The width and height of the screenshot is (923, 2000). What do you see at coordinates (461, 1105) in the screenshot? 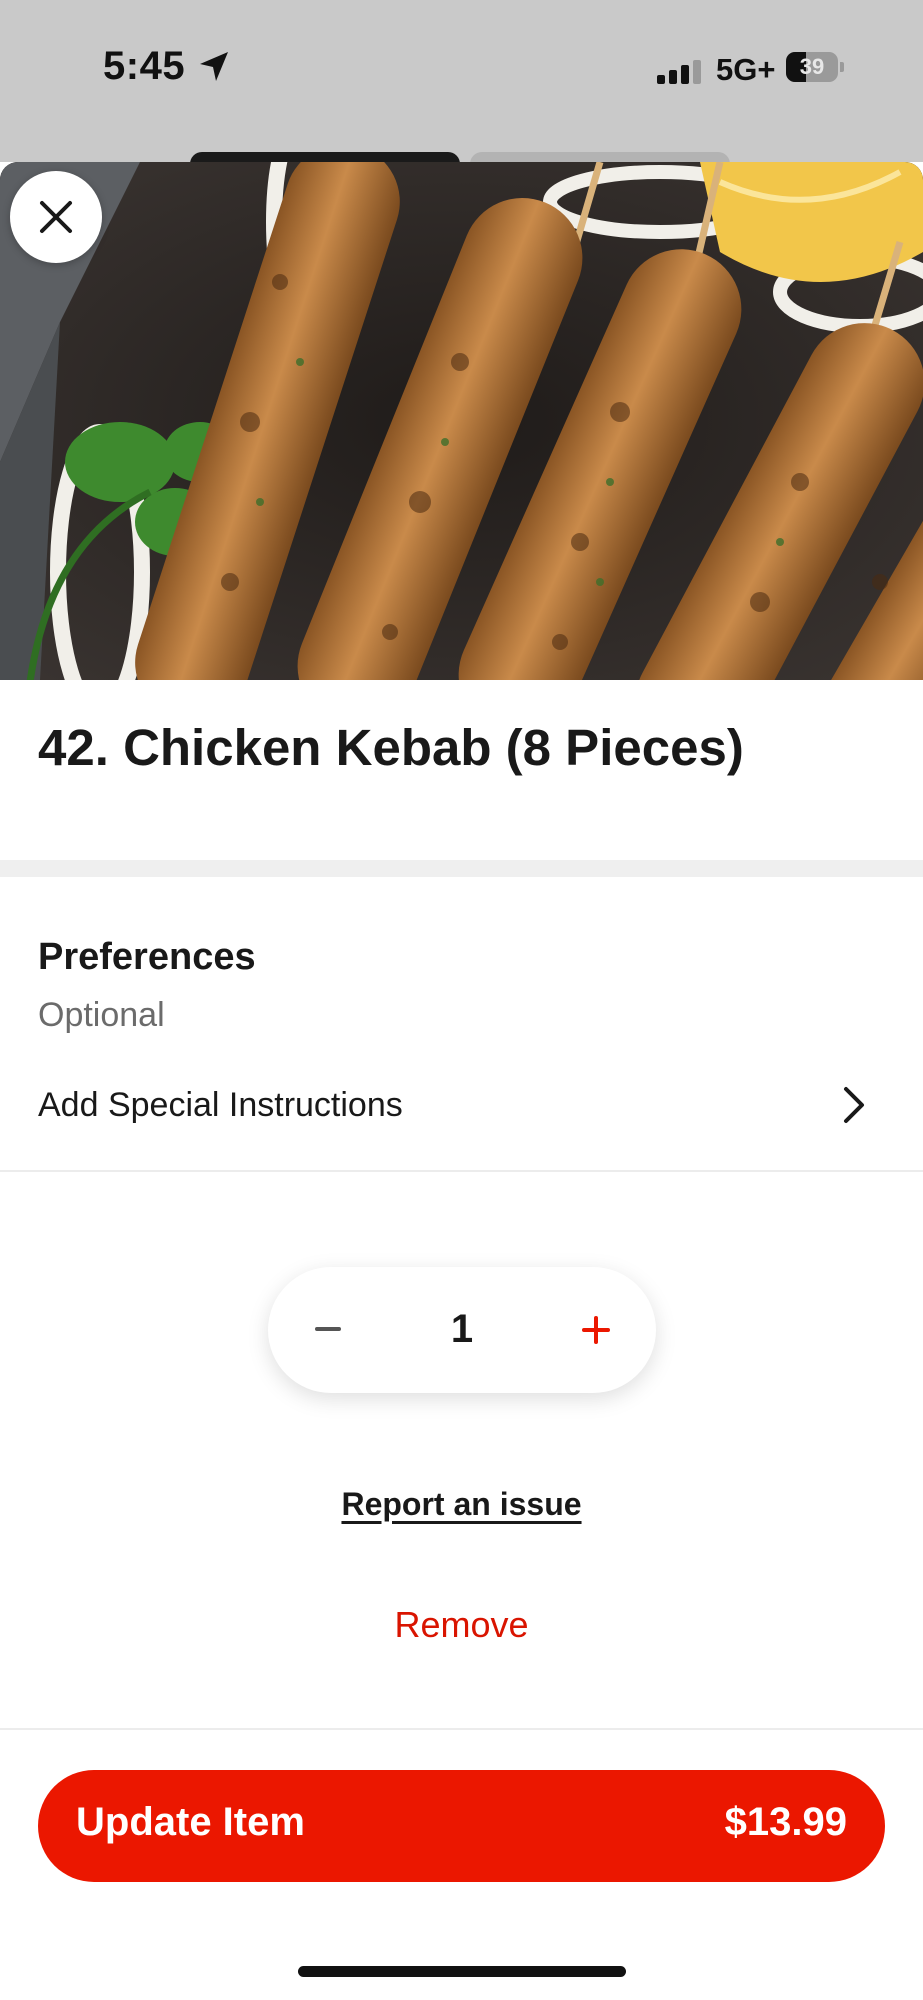
I see `add-special-instructions-row: Add Special Instructions` at bounding box center [461, 1105].